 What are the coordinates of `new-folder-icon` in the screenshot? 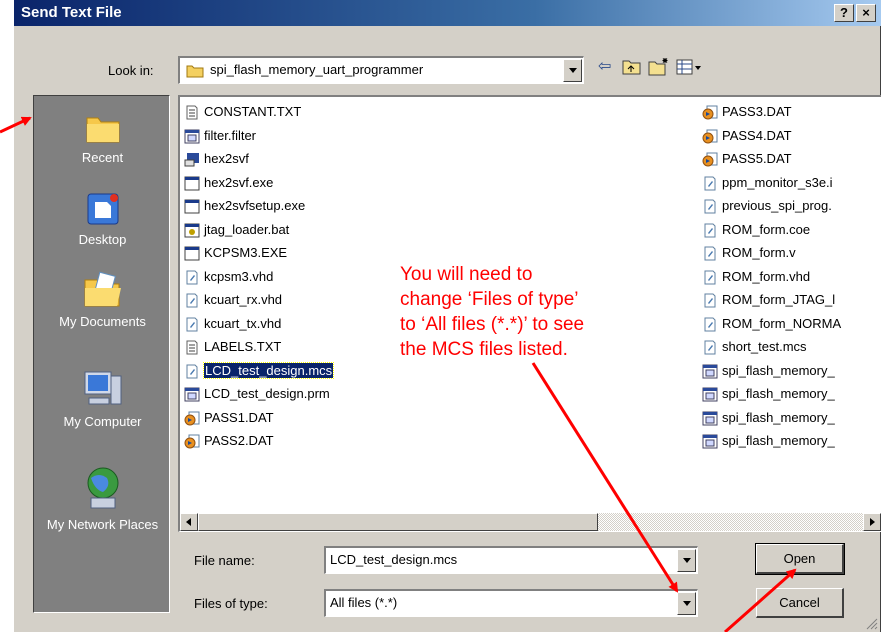 It's located at (659, 66).